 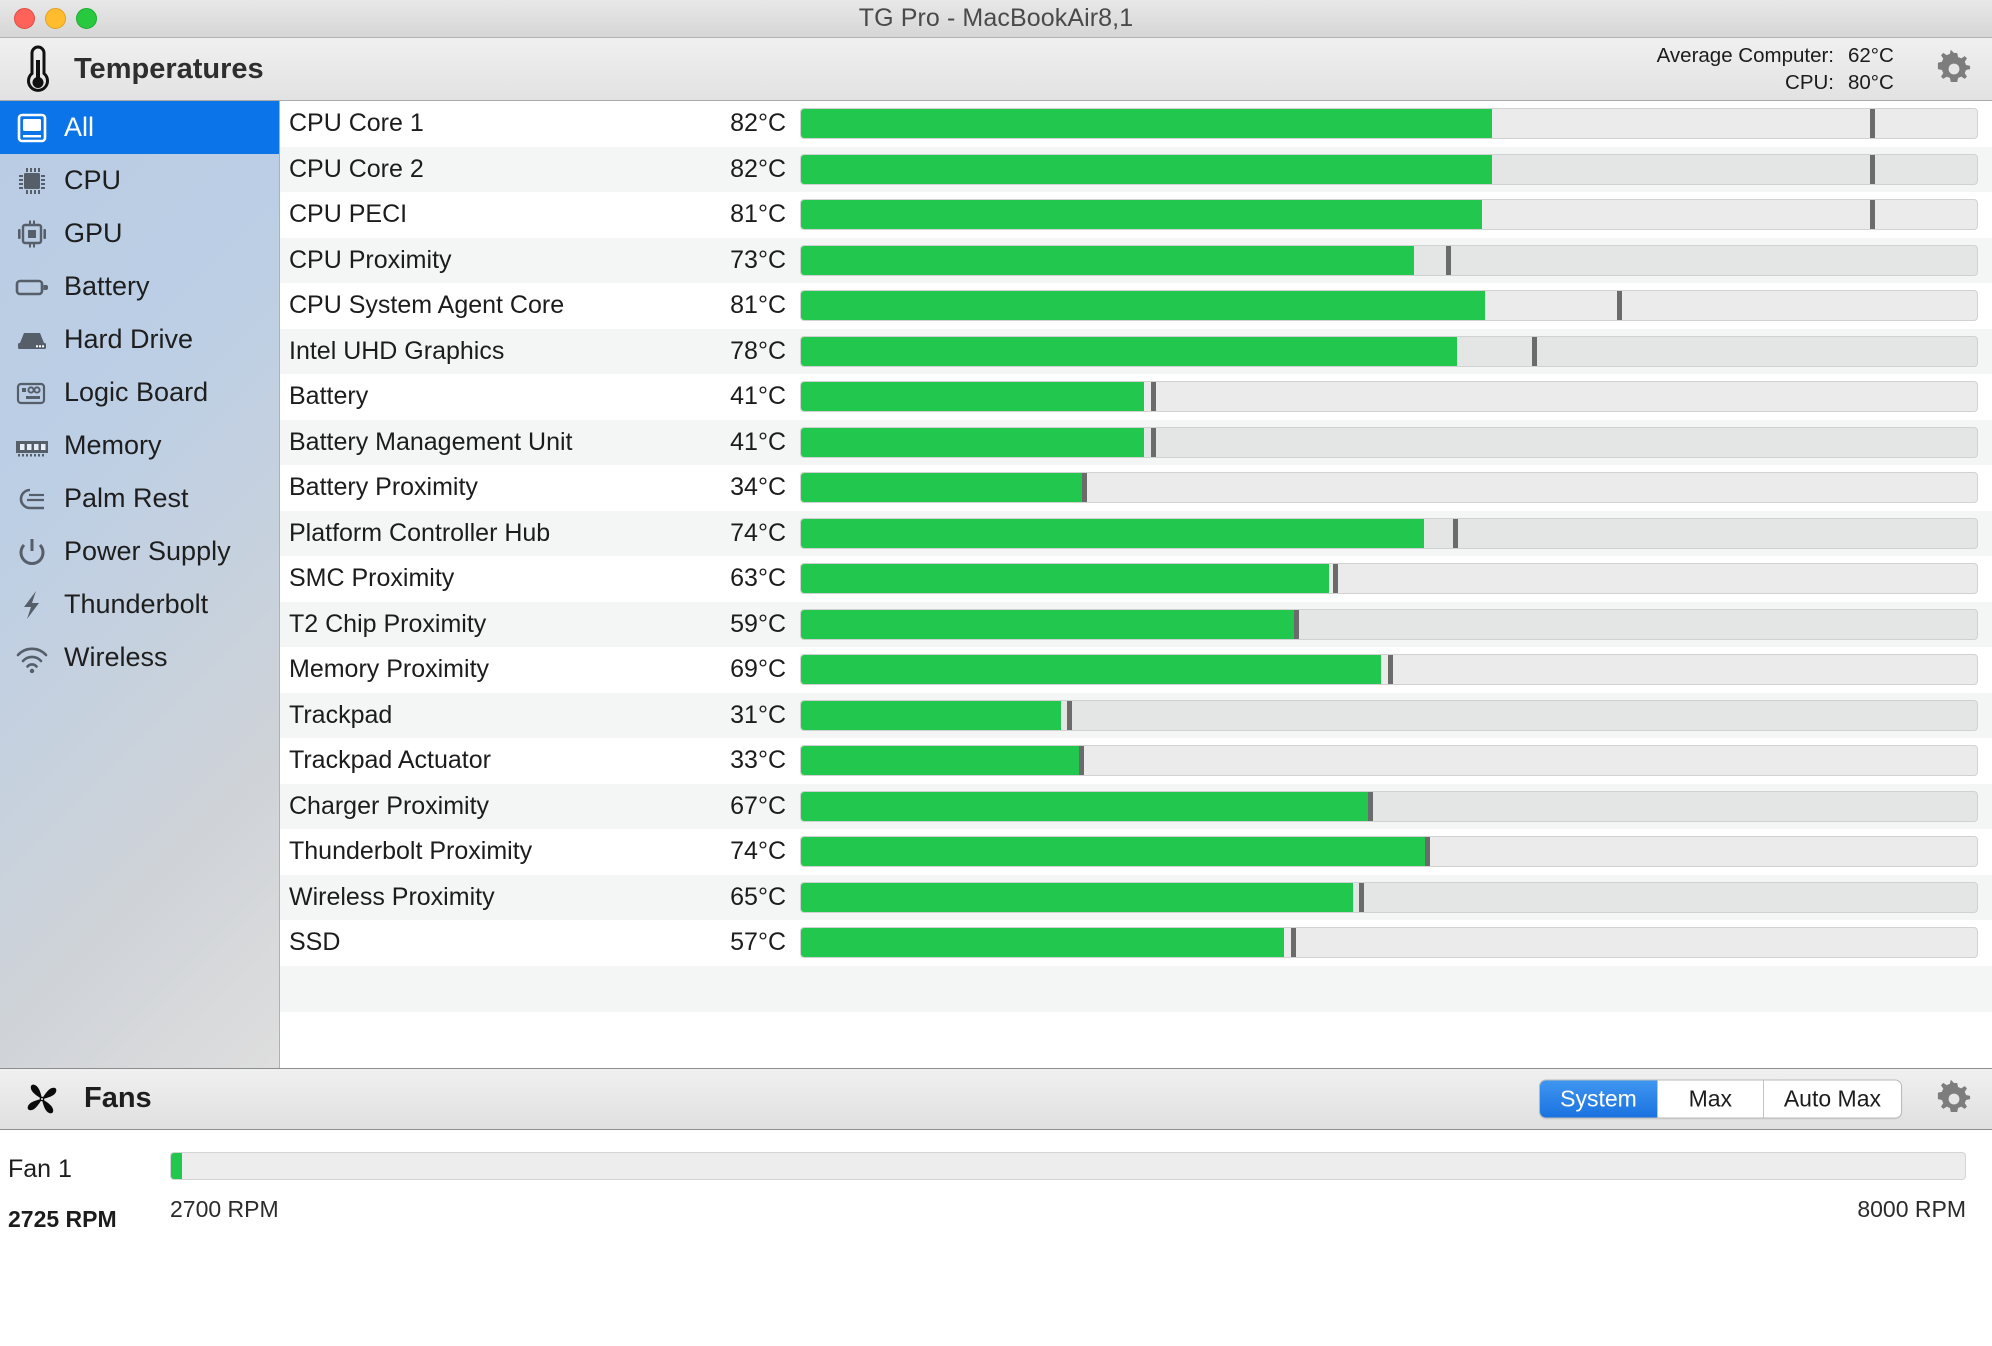 What do you see at coordinates (93, 233) in the screenshot?
I see `sidebar-item-label: GPU` at bounding box center [93, 233].